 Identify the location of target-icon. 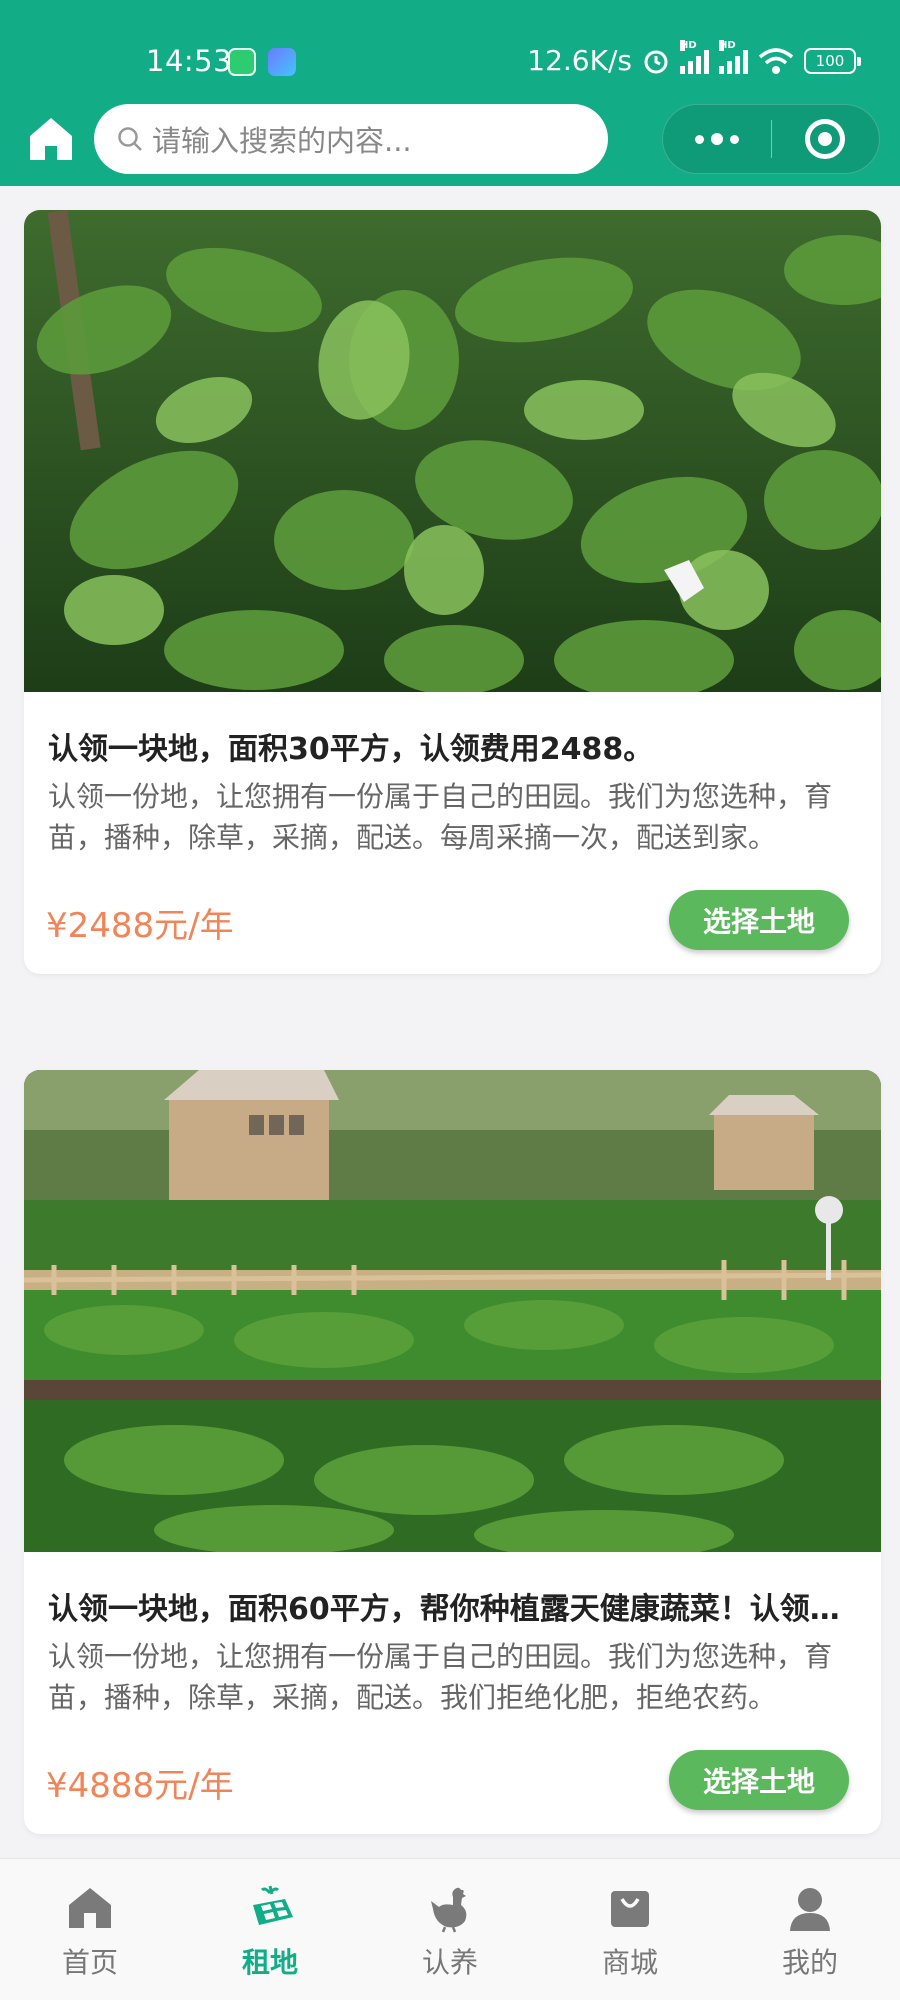
(825, 139).